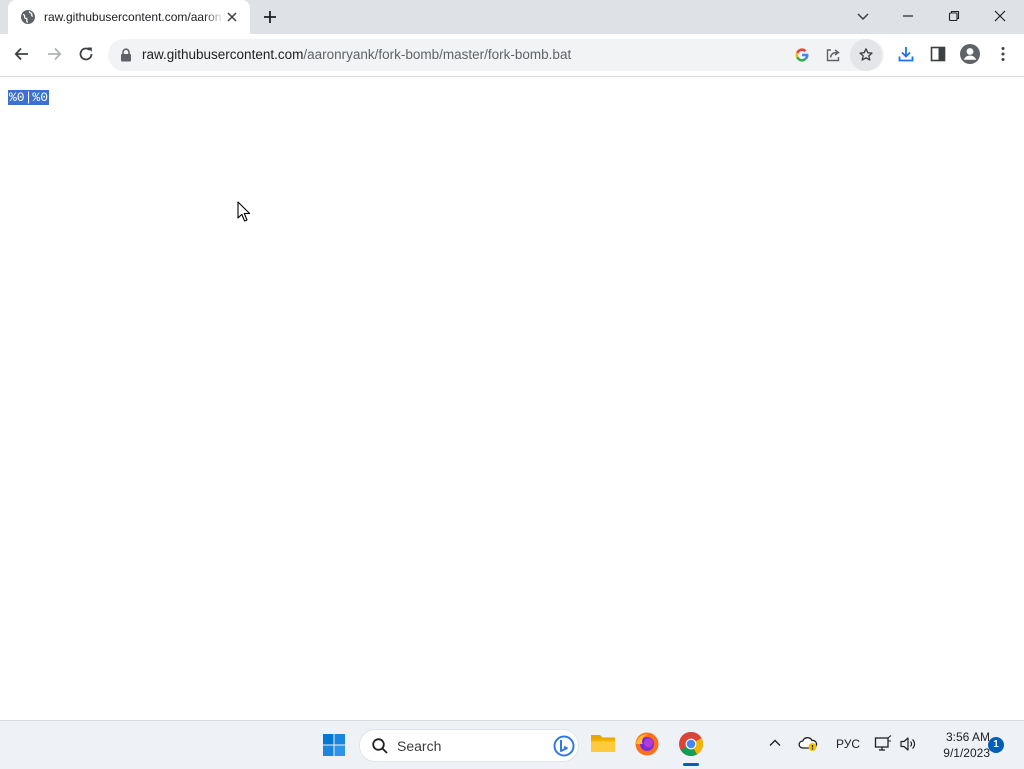 The width and height of the screenshot is (1024, 769). I want to click on taskbar-search-box: Search, so click(469, 745).